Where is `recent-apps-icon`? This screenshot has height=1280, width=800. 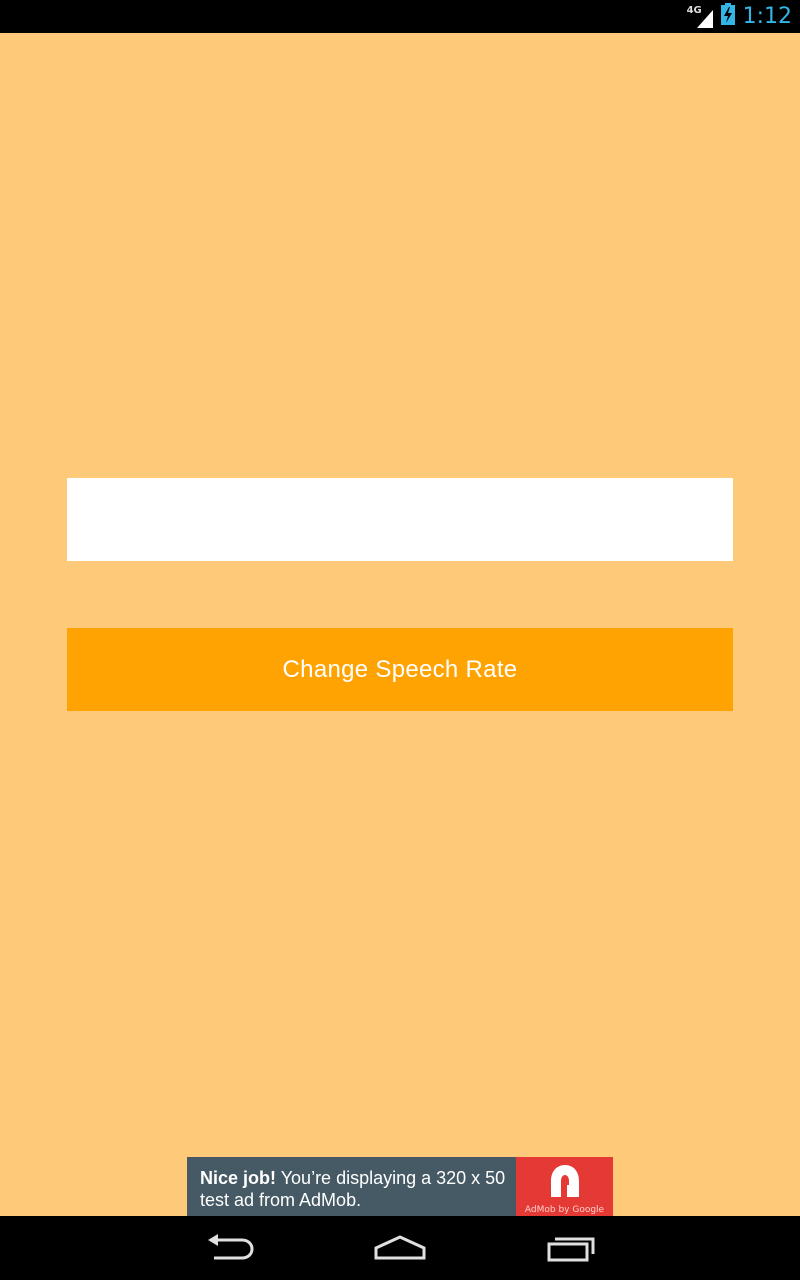
recent-apps-icon is located at coordinates (571, 1249).